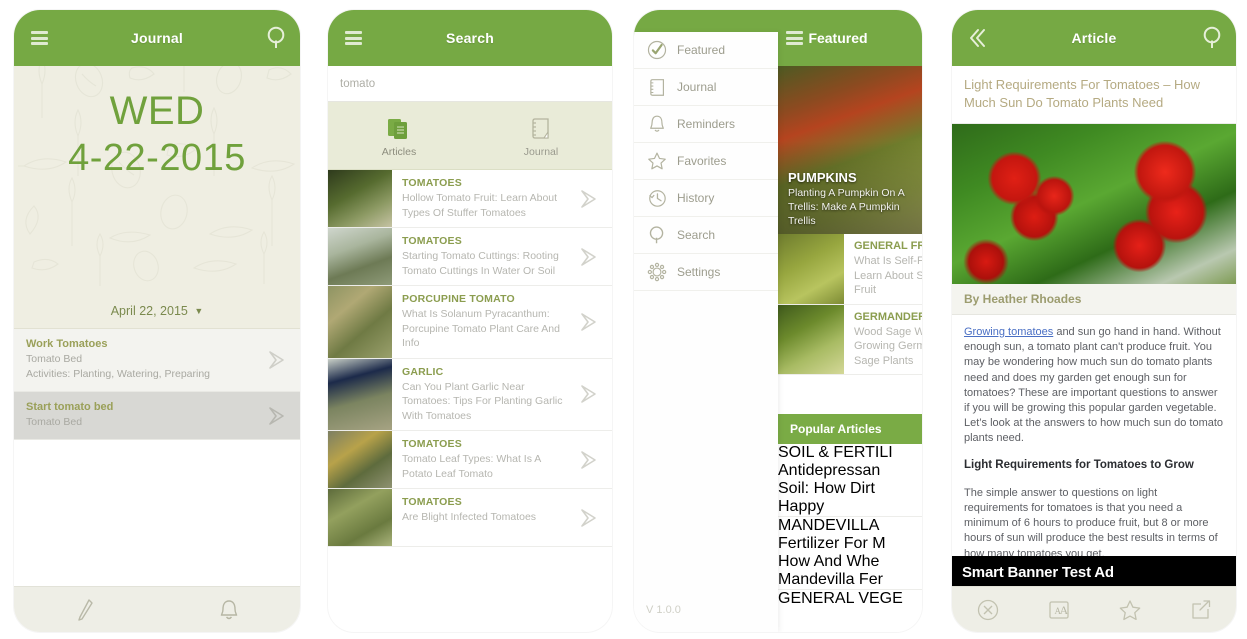 The image size is (1247, 639). I want to click on search-input, so click(470, 83).